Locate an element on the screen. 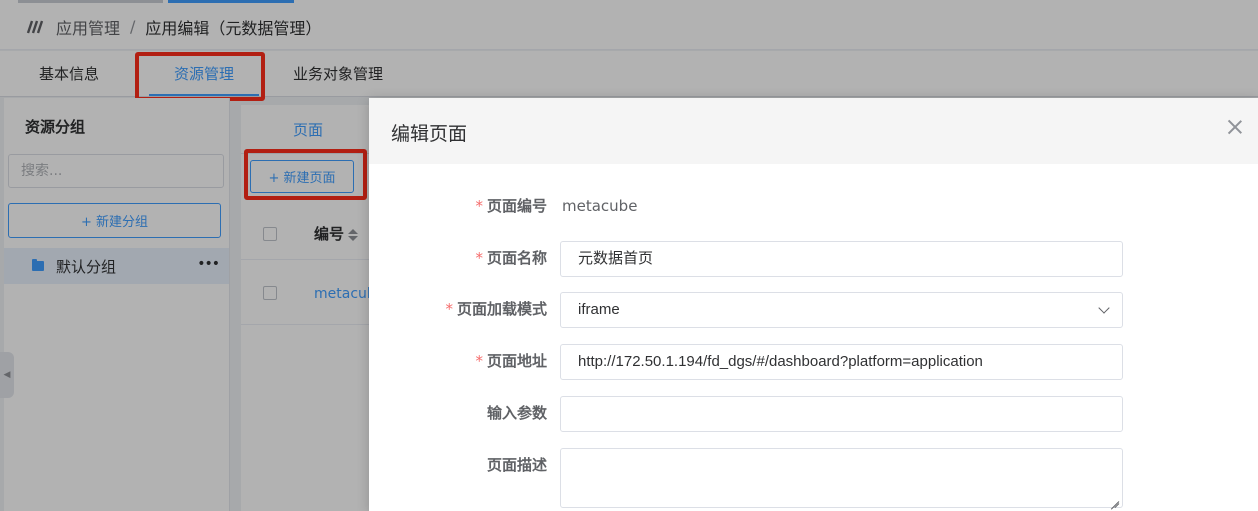  dialog-header: 编辑页面 is located at coordinates (813, 131).